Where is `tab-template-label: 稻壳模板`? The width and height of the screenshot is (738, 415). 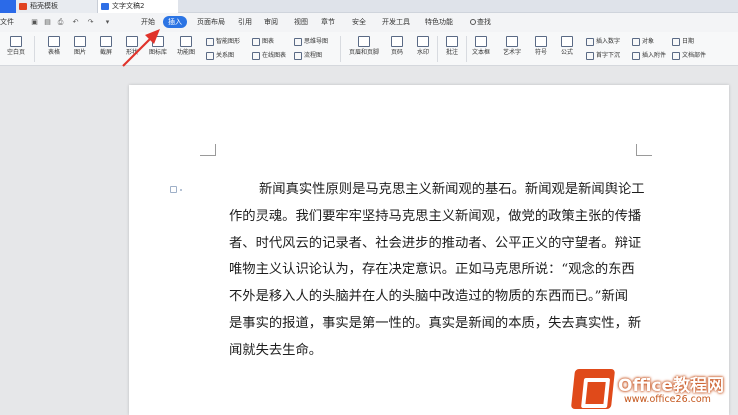 tab-template-label: 稻壳模板 is located at coordinates (44, 6).